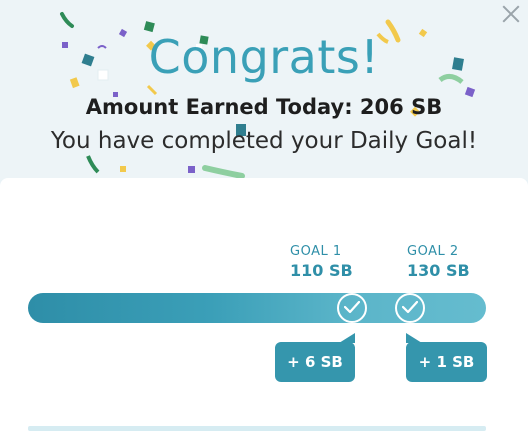 The height and width of the screenshot is (438, 528). What do you see at coordinates (446, 357) in the screenshot?
I see `goal-2-bonus-badge: + 1 SB` at bounding box center [446, 357].